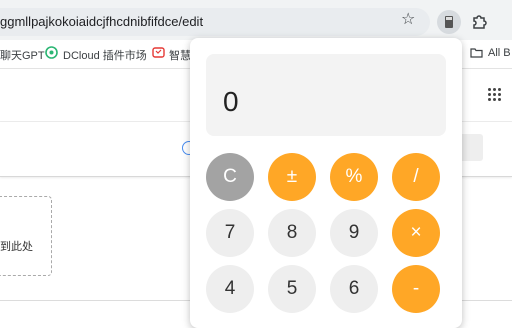 This screenshot has height=328, width=512. Describe the element at coordinates (292, 177) in the screenshot. I see `sign-toggle-button: ±` at that location.